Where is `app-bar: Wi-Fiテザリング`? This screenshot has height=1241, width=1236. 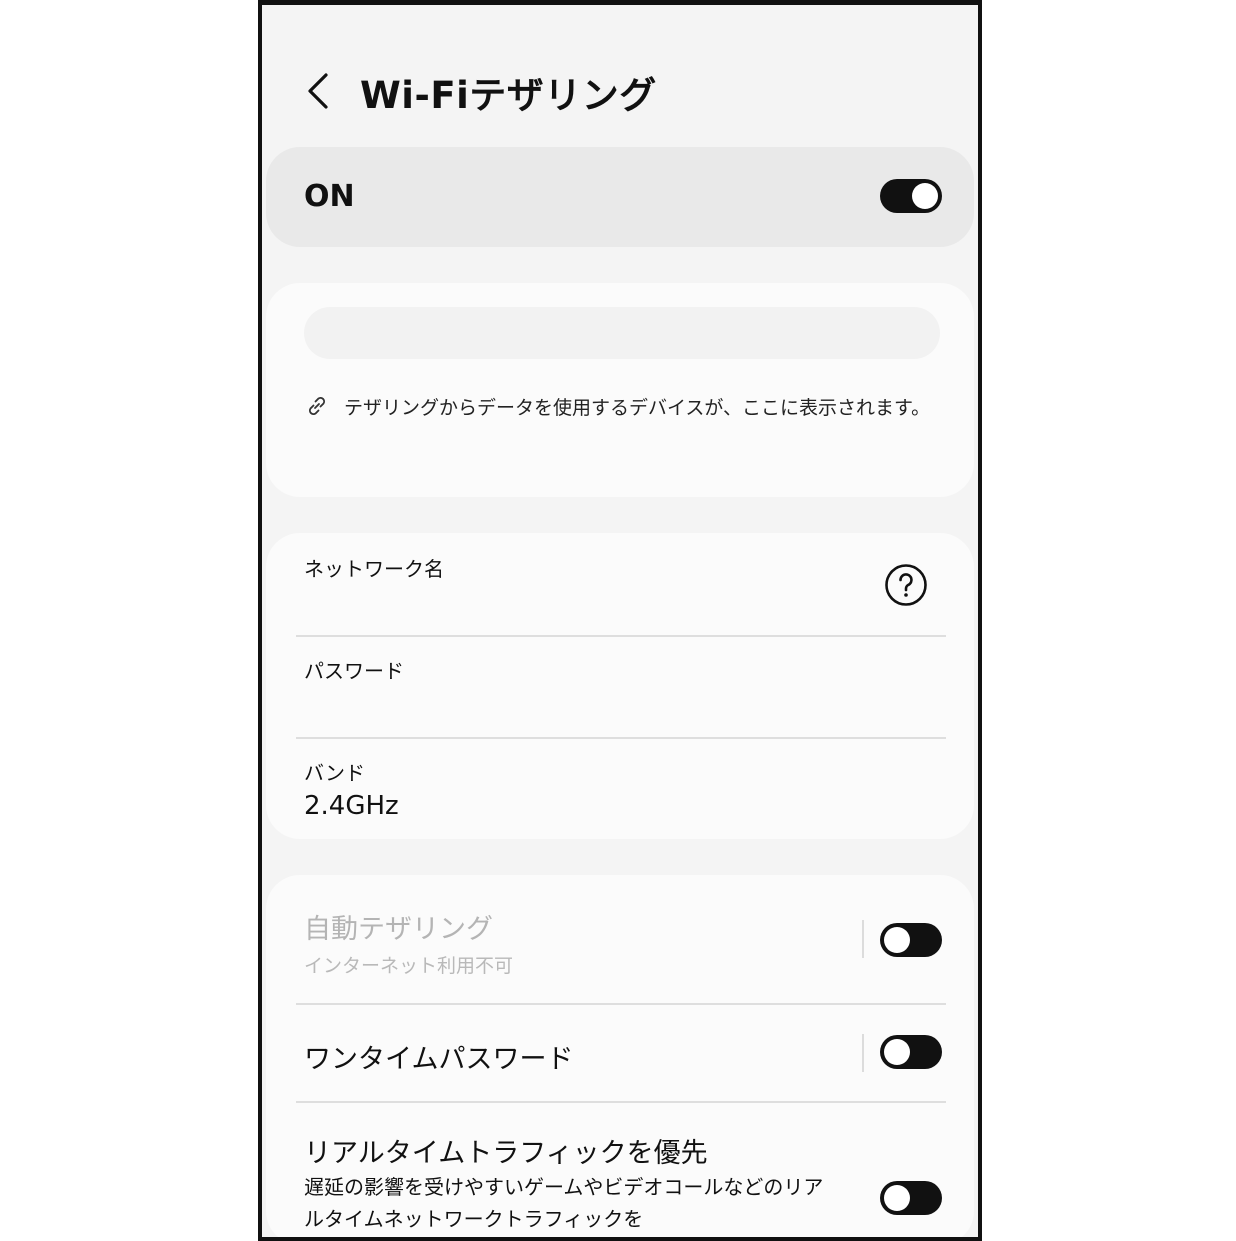 app-bar: Wi-Fiテザリング is located at coordinates (620, 75).